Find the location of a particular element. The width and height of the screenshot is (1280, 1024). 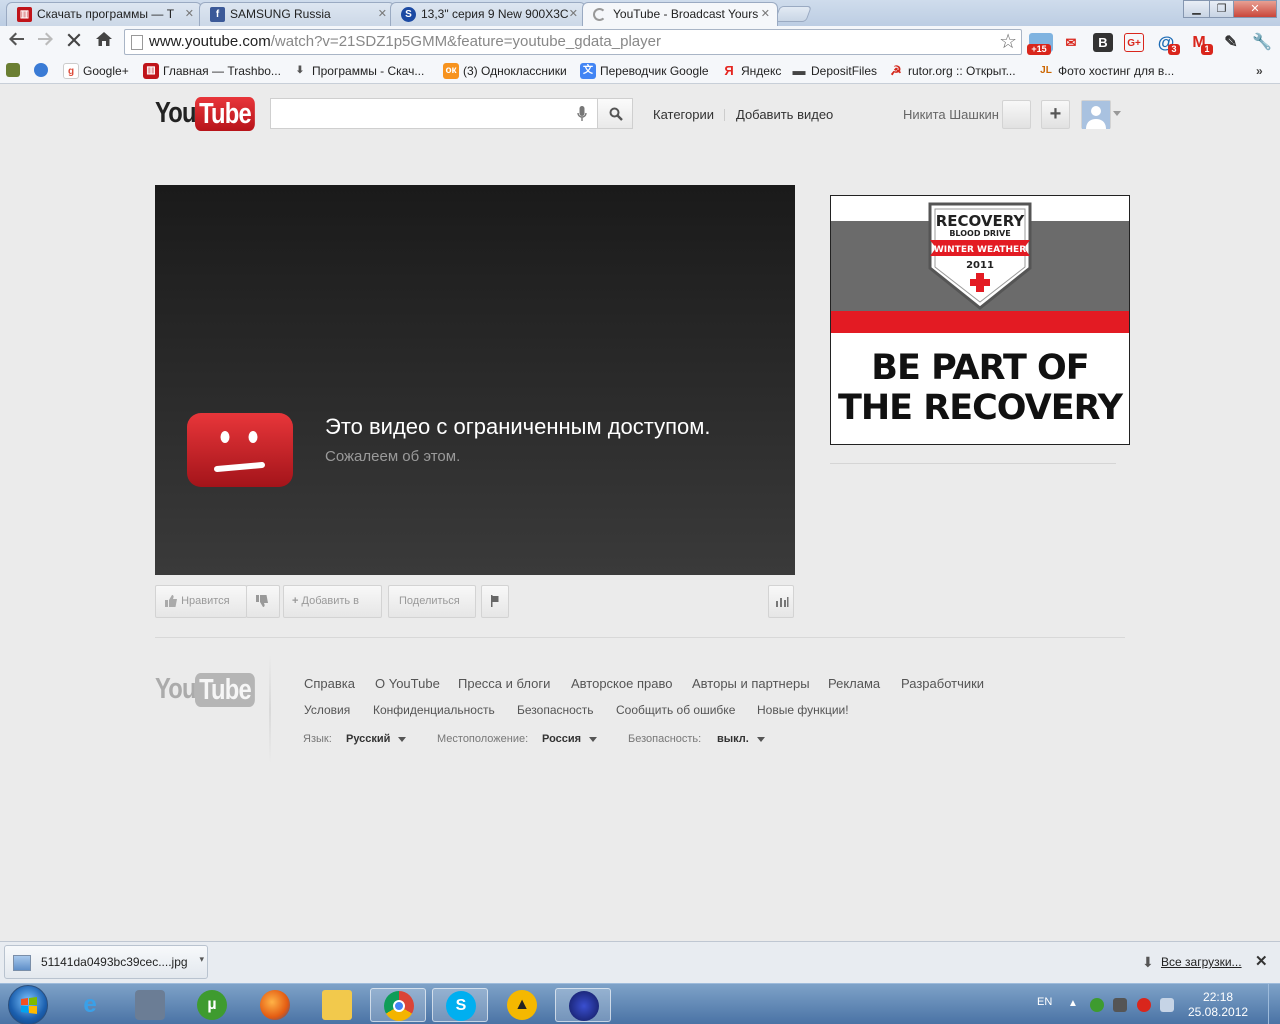

share-button: Поделиться is located at coordinates (432, 601).